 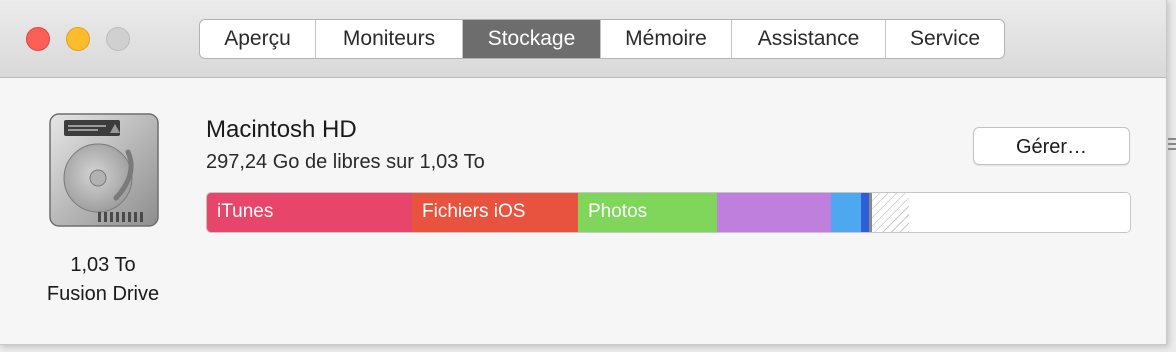 I want to click on volume-free-space: 297,24 Go de libres sur 1,03 To, so click(x=345, y=162).